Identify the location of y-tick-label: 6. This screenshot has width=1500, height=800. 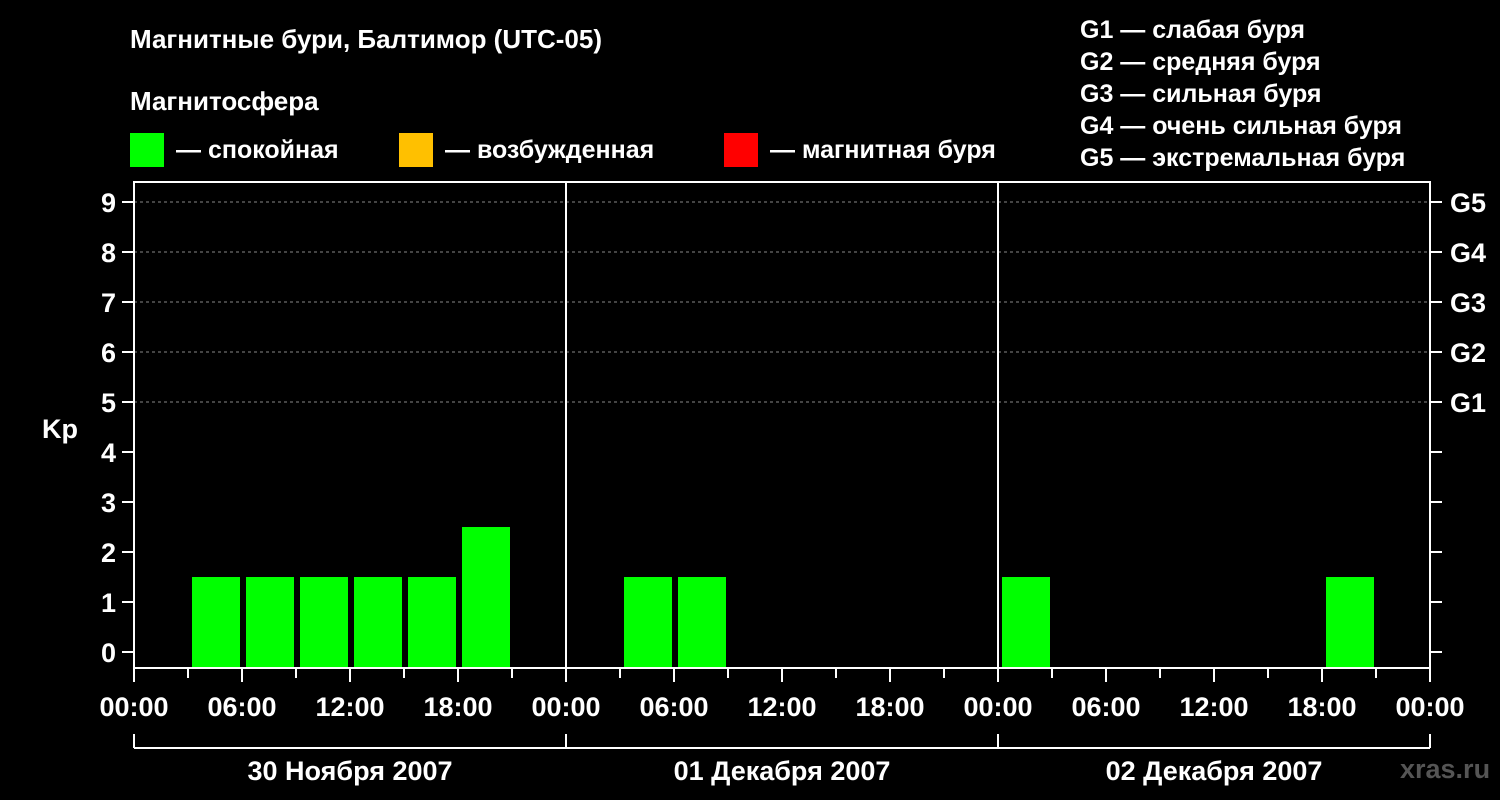
(108, 353).